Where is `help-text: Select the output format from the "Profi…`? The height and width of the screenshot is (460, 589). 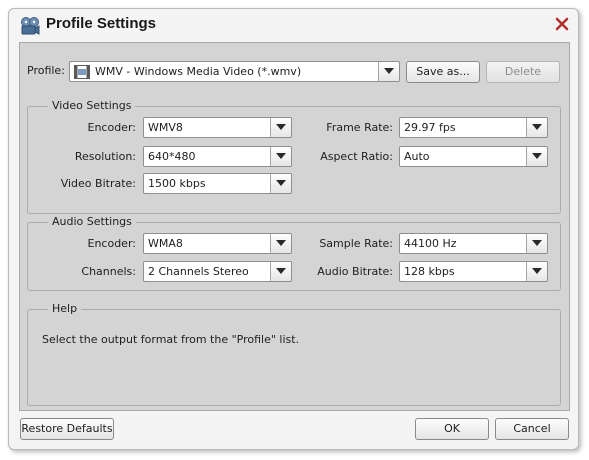
help-text: Select the output format from the "Profi… is located at coordinates (171, 339).